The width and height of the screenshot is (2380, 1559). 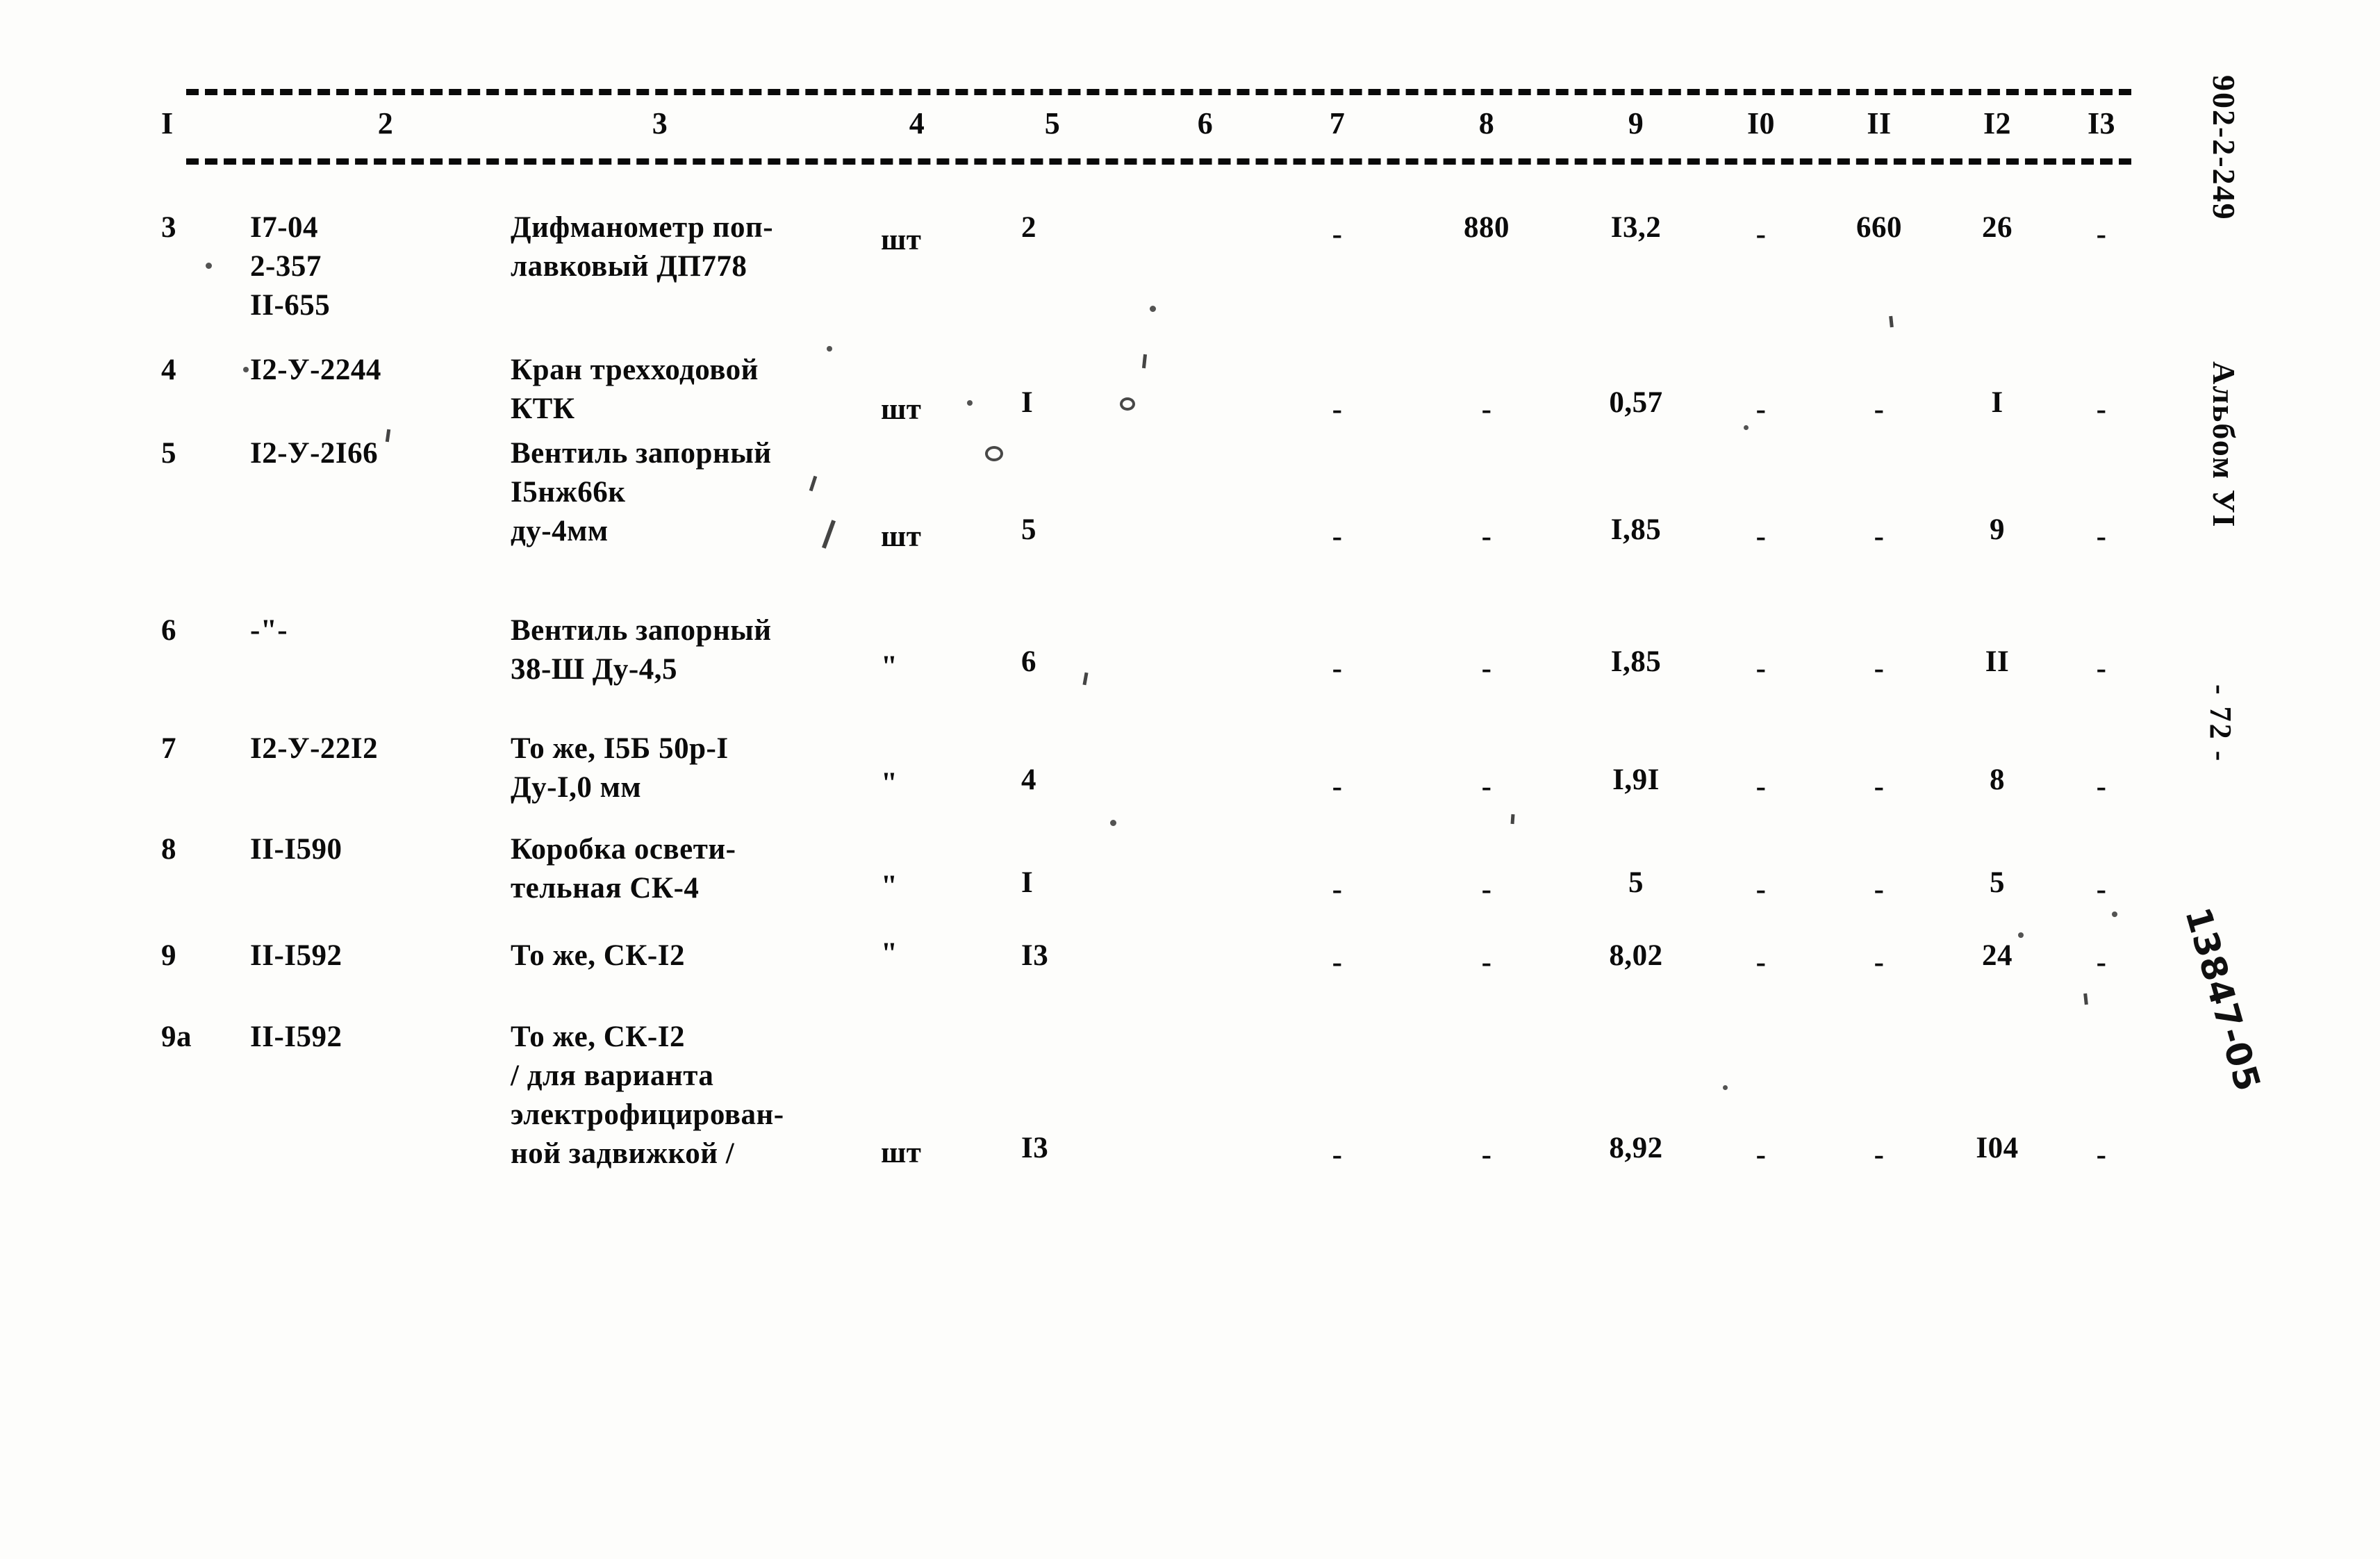 What do you see at coordinates (917, 123) in the screenshot?
I see `column-header-4: 4` at bounding box center [917, 123].